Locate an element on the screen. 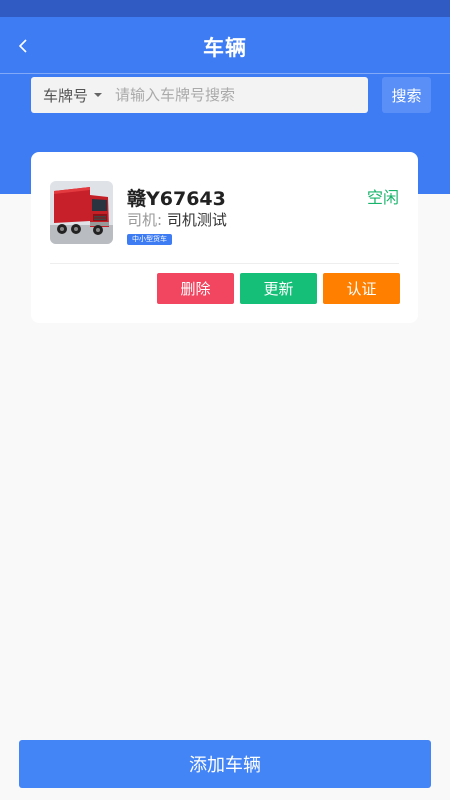 The height and width of the screenshot is (800, 450). driver-label: 司机: is located at coordinates (145, 220).